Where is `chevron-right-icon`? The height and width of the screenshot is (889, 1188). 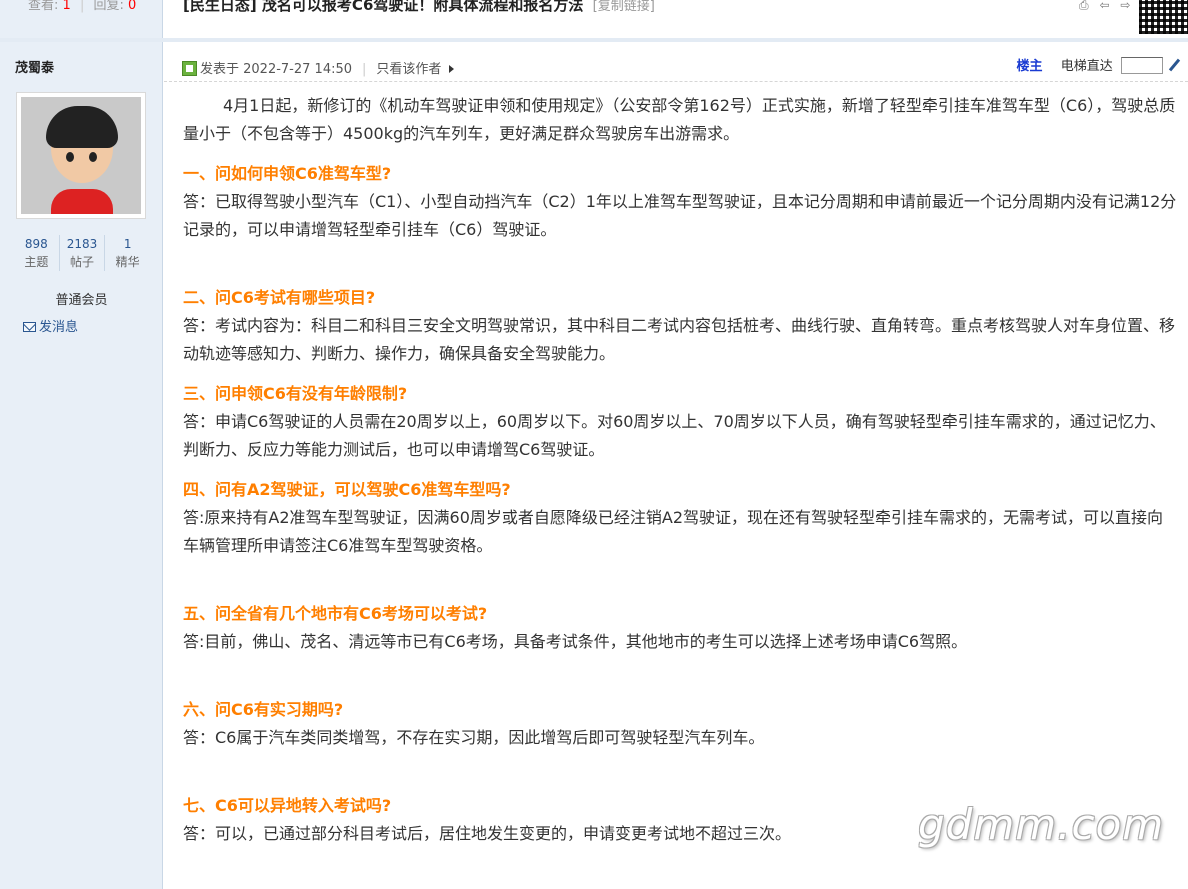 chevron-right-icon is located at coordinates (452, 69).